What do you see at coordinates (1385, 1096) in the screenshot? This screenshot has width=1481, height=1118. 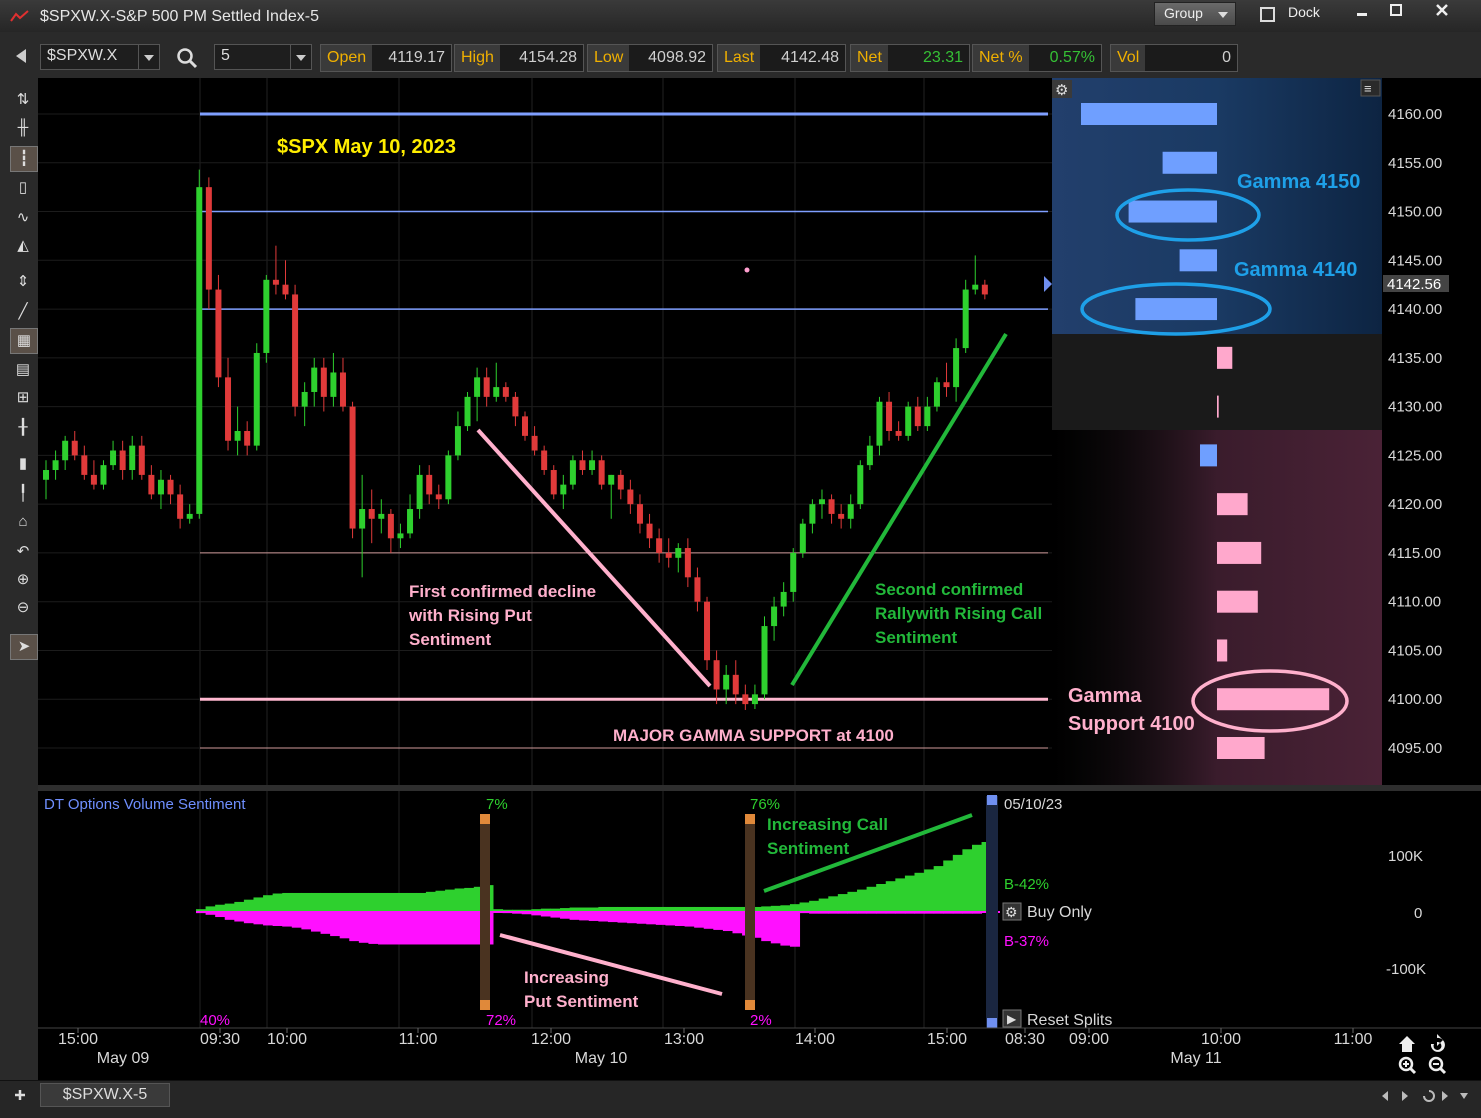 I see `scroll-left-icon` at bounding box center [1385, 1096].